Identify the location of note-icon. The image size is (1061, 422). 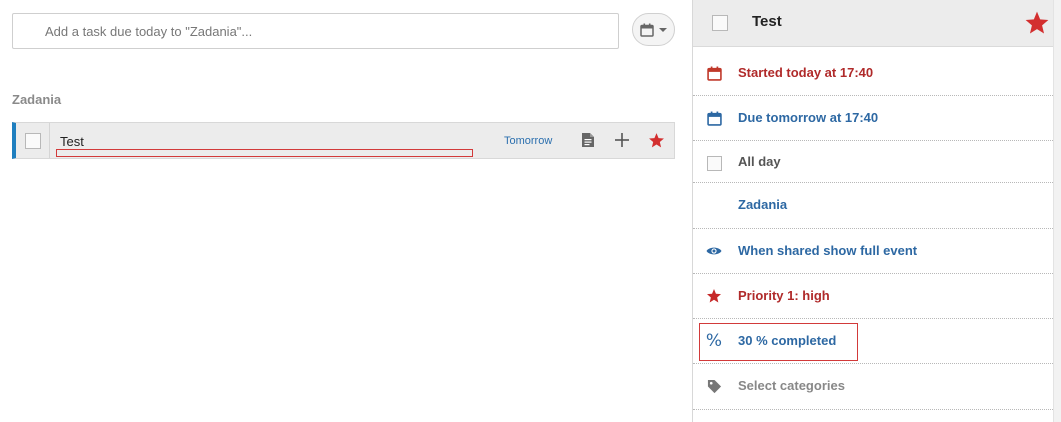
(588, 140).